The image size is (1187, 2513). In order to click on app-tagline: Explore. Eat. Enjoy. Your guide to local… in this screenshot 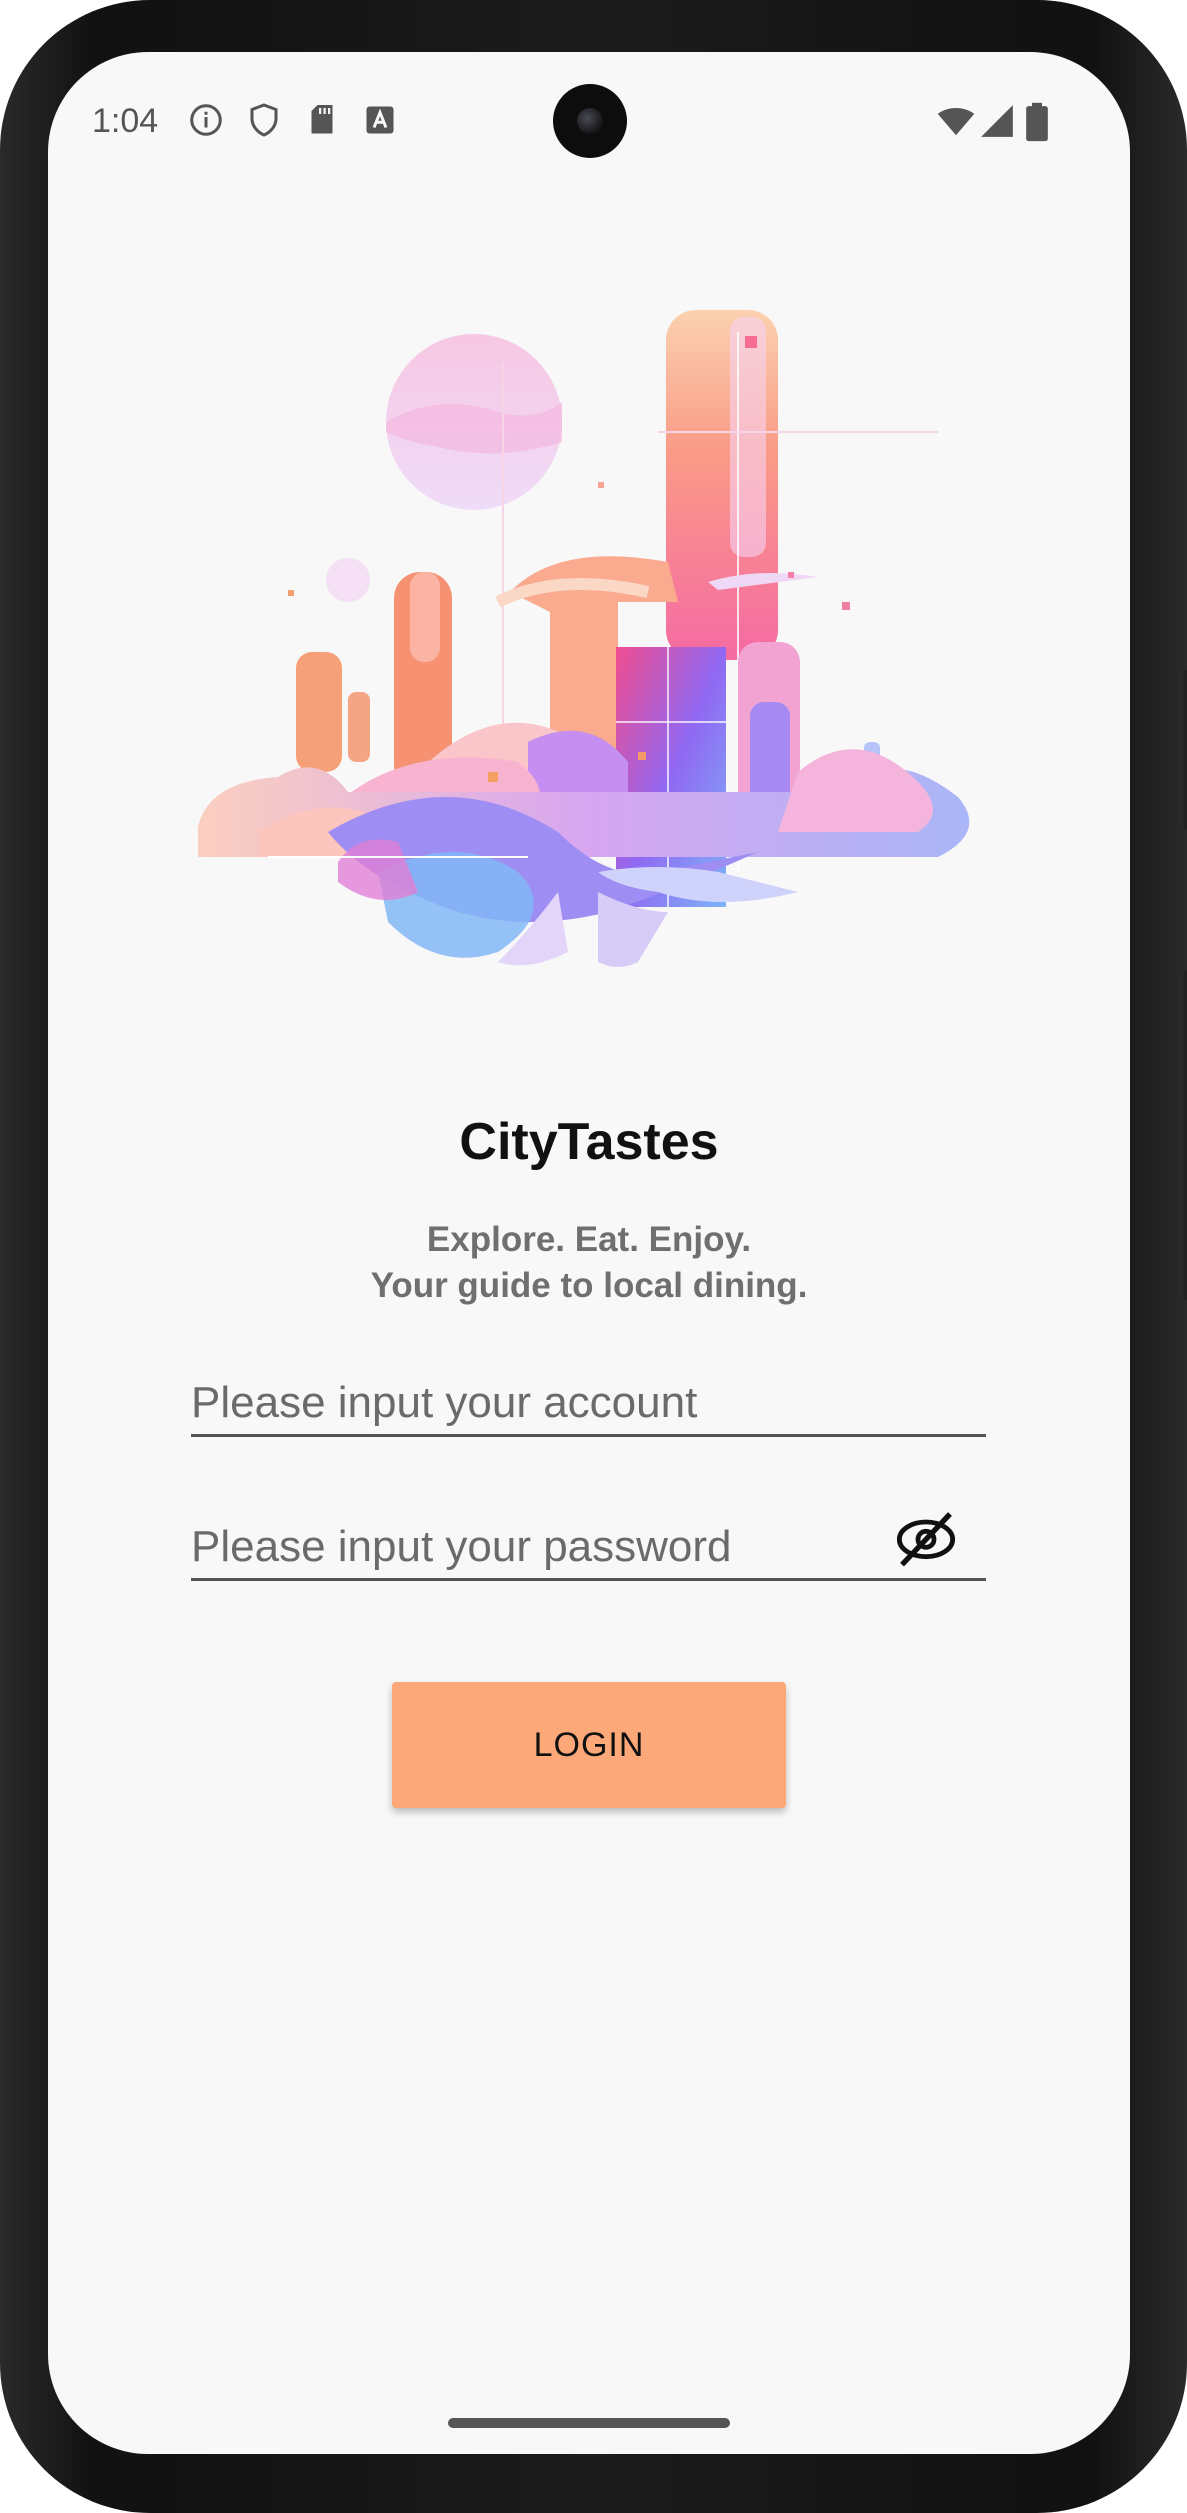, I will do `click(589, 1263)`.